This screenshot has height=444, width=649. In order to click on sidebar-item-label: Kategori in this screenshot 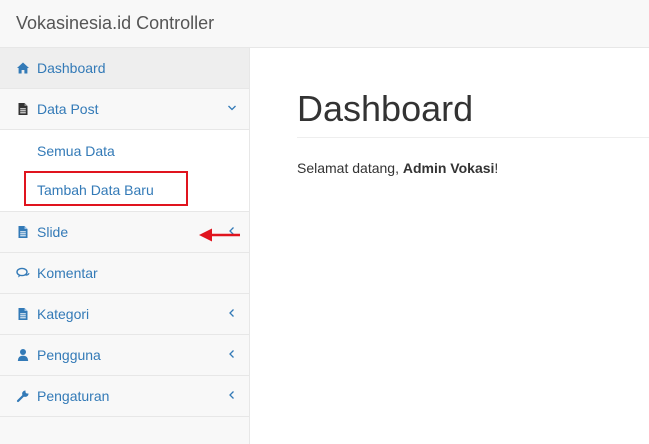, I will do `click(63, 314)`.